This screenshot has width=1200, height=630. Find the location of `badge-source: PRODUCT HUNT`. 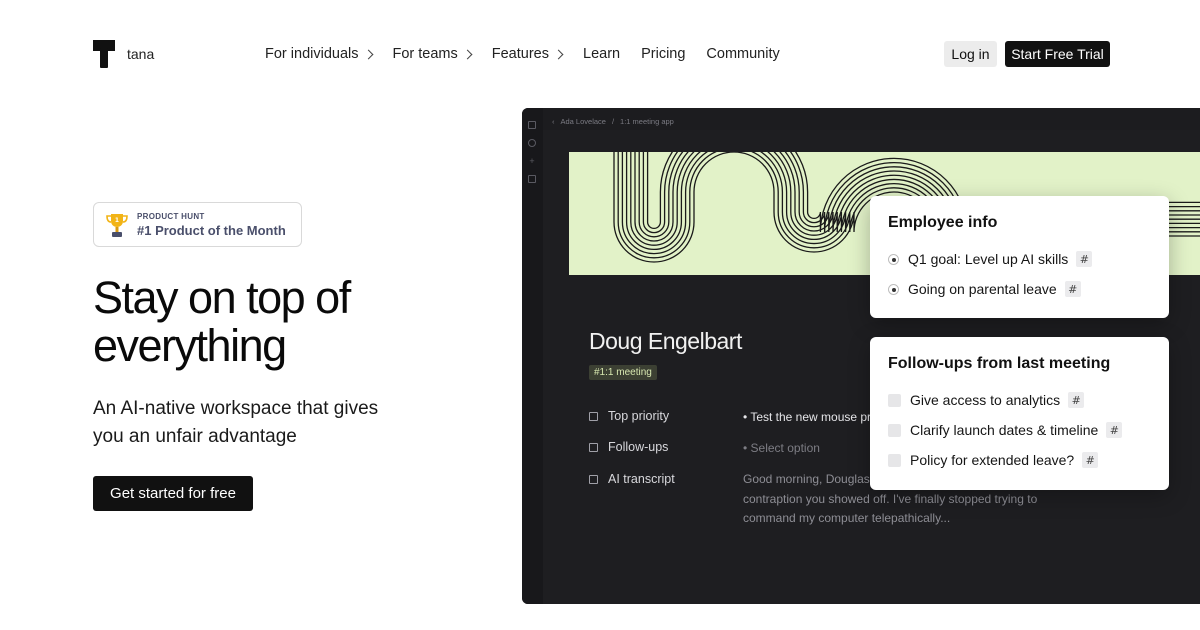

badge-source: PRODUCT HUNT is located at coordinates (171, 216).